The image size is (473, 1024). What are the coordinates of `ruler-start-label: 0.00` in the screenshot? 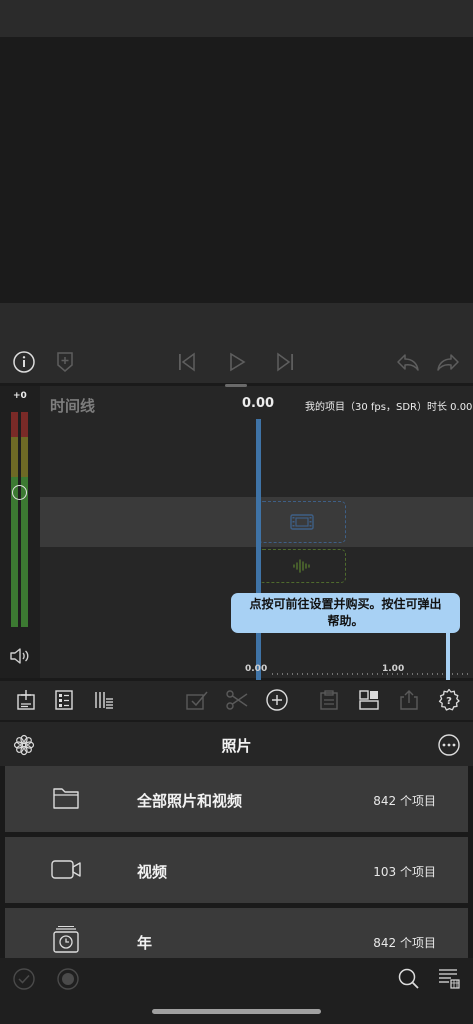 It's located at (256, 669).